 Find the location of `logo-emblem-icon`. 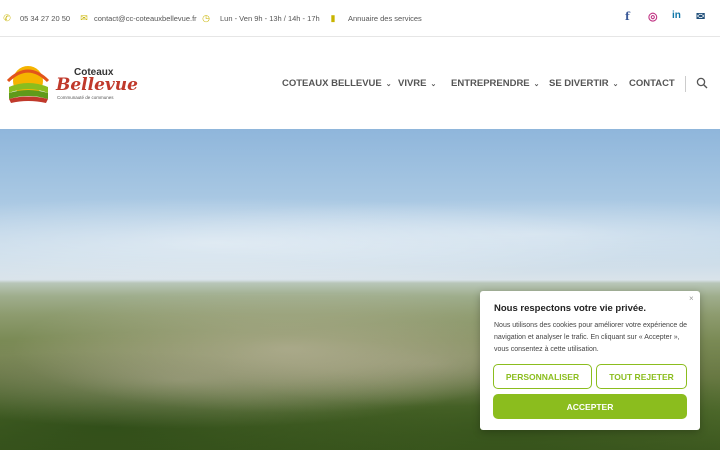

logo-emblem-icon is located at coordinates (28, 84).